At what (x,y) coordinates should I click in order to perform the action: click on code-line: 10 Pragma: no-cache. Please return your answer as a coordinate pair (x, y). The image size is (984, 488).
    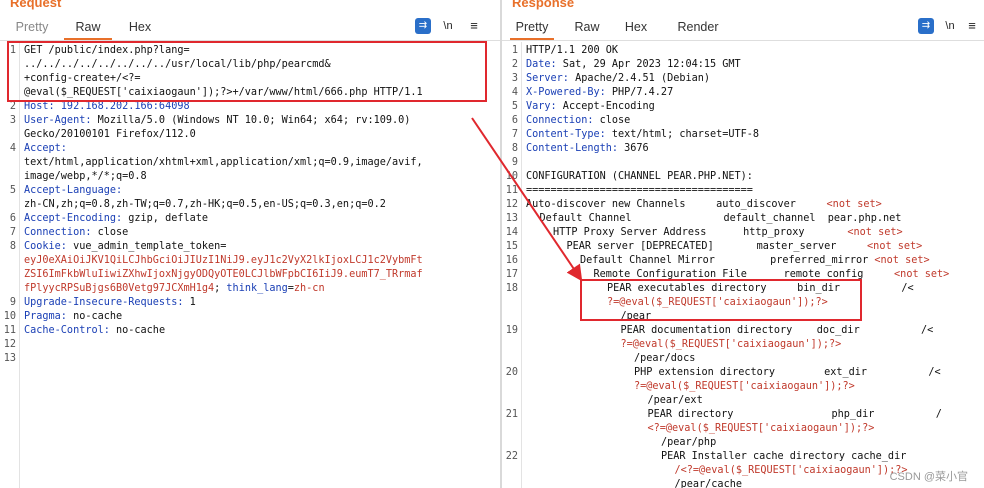
    Looking at the image, I should click on (250, 317).